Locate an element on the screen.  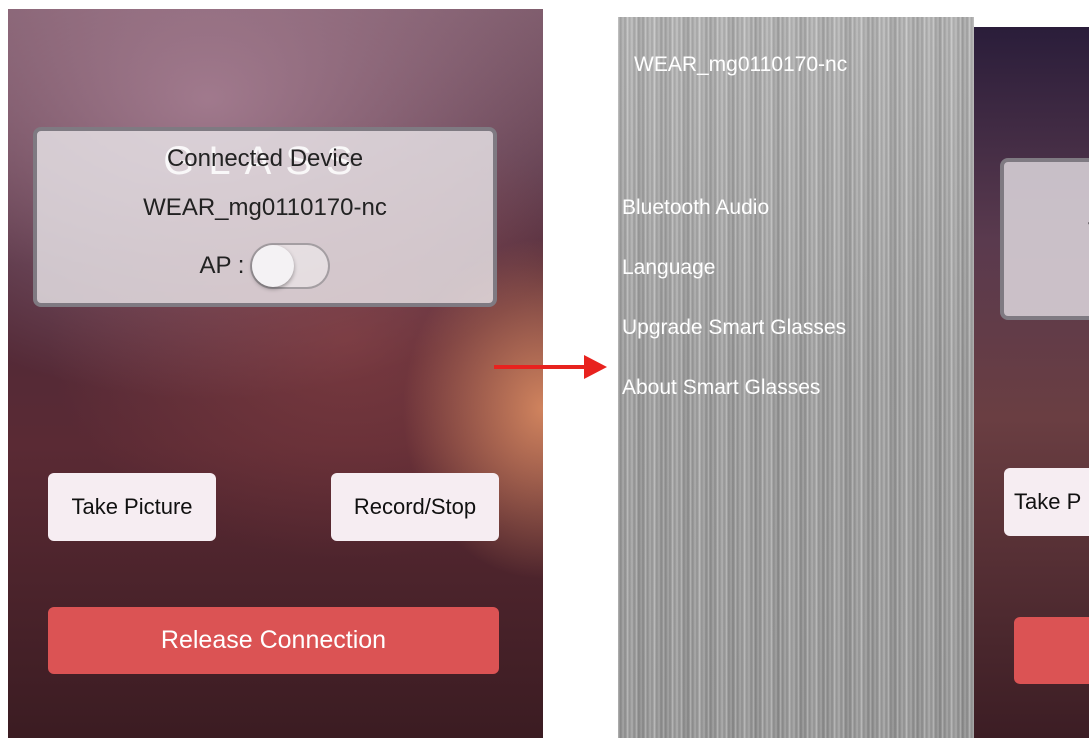
menu-item-about-smart-glasses: About Smart Glasses is located at coordinates (721, 388).